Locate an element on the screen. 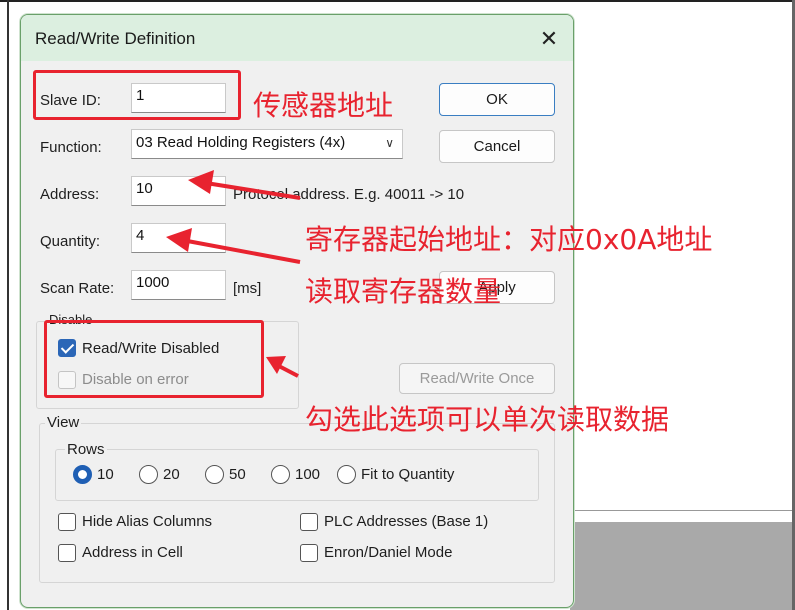 This screenshot has width=795, height=610. quantity-arrowhead is located at coordinates (179, 240).